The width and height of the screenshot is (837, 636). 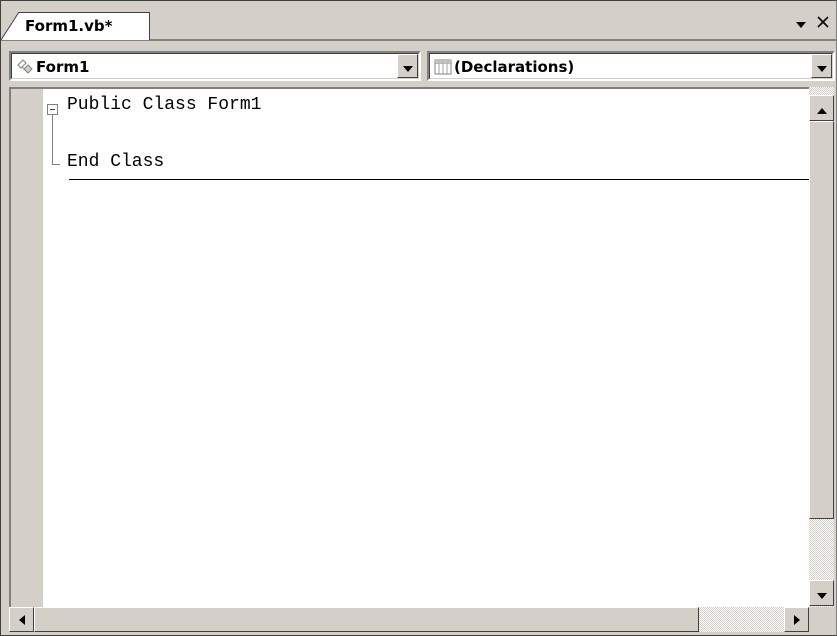 I want to click on class-icon, so click(x=25, y=67).